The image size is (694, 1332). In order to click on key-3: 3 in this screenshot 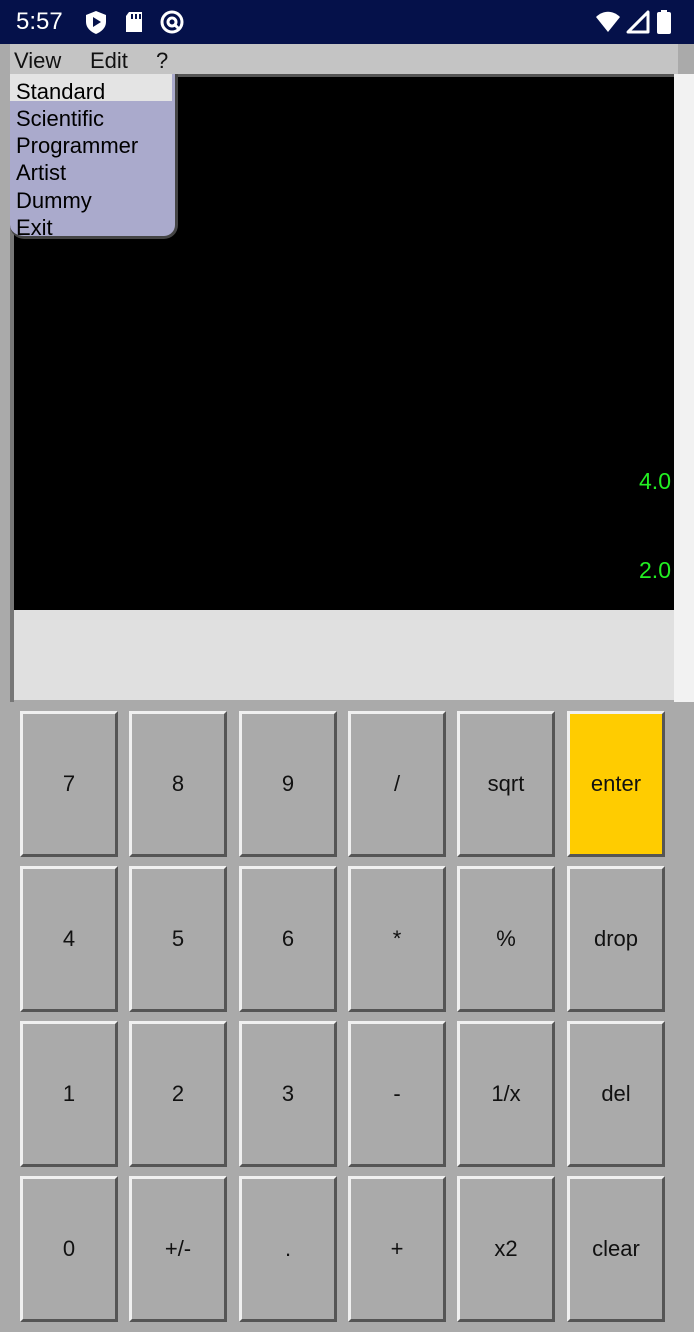, I will do `click(288, 1094)`.